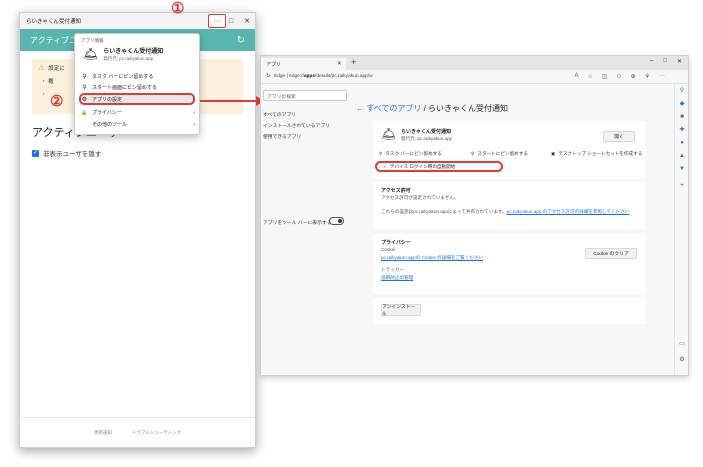  What do you see at coordinates (432, 258) in the screenshot?
I see `cookie-link: pc.raikyakun.appの Cookie の詳細をご覧ください` at bounding box center [432, 258].